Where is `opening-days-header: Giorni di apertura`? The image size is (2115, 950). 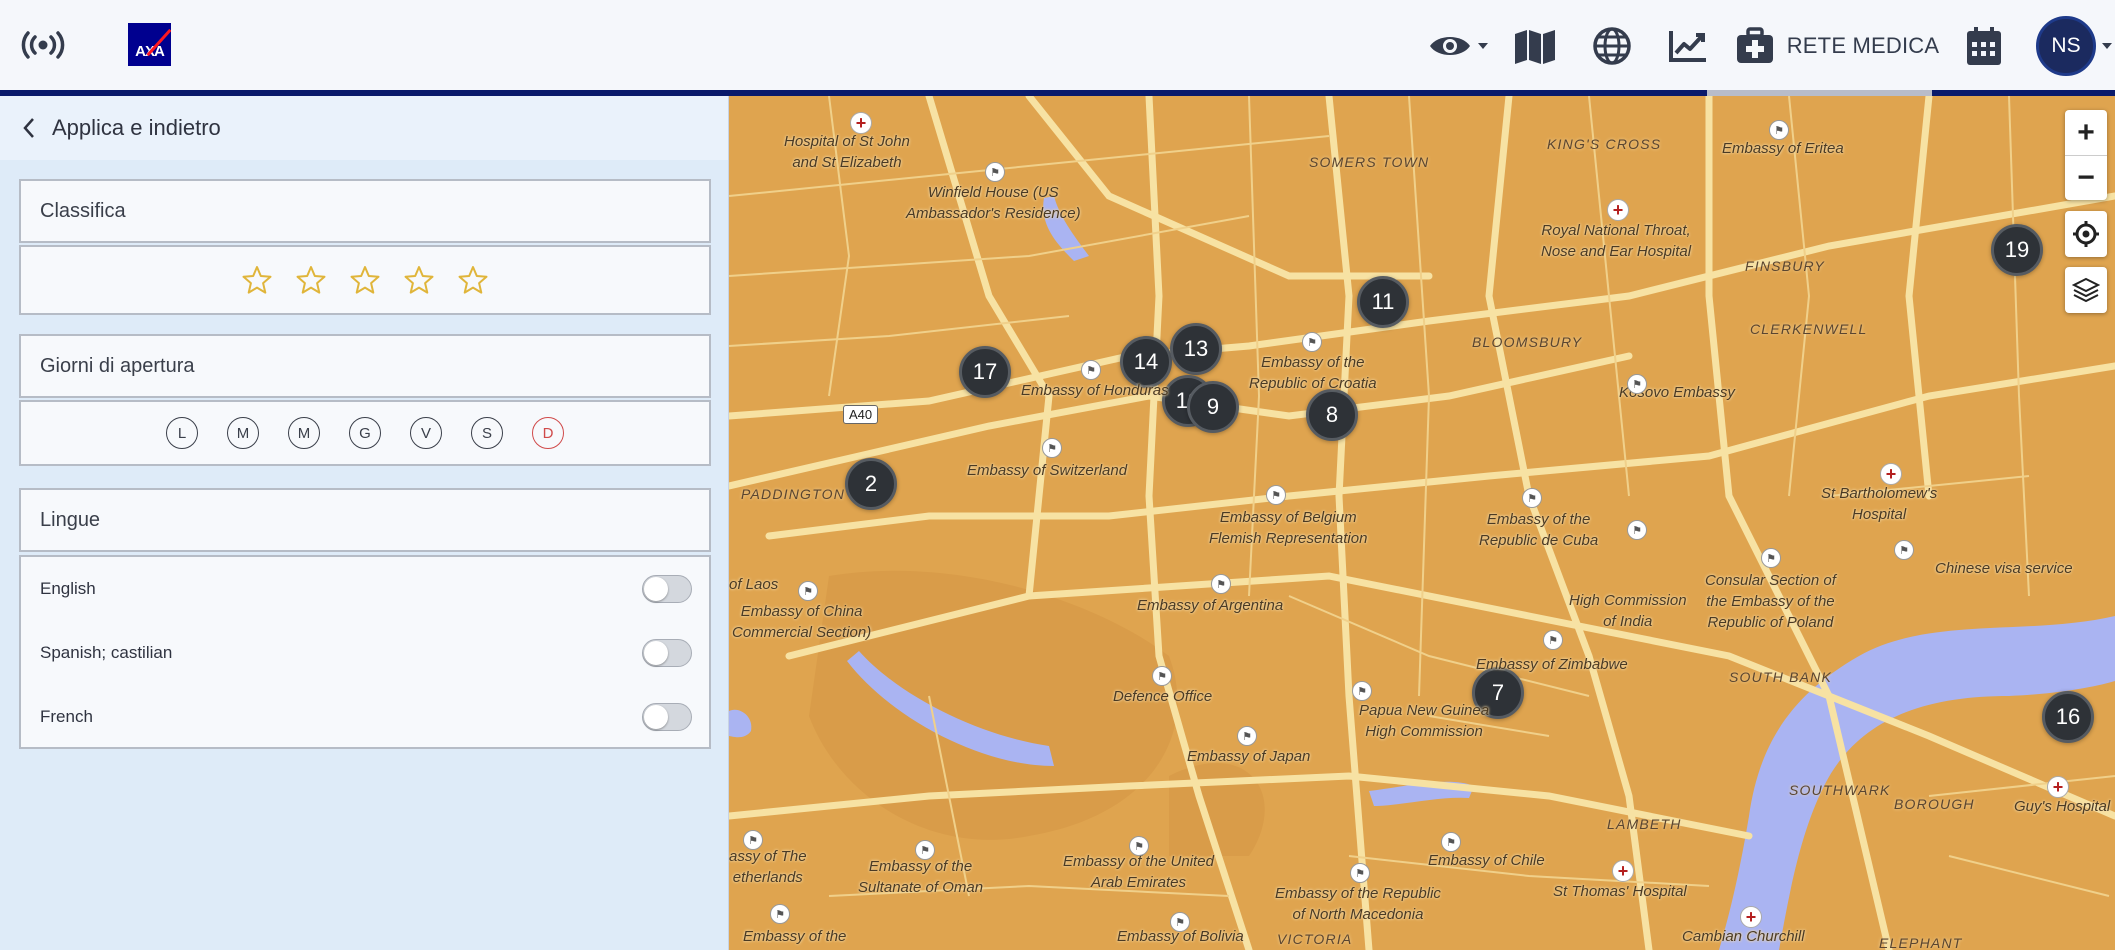
opening-days-header: Giorni di apertura is located at coordinates (365, 366).